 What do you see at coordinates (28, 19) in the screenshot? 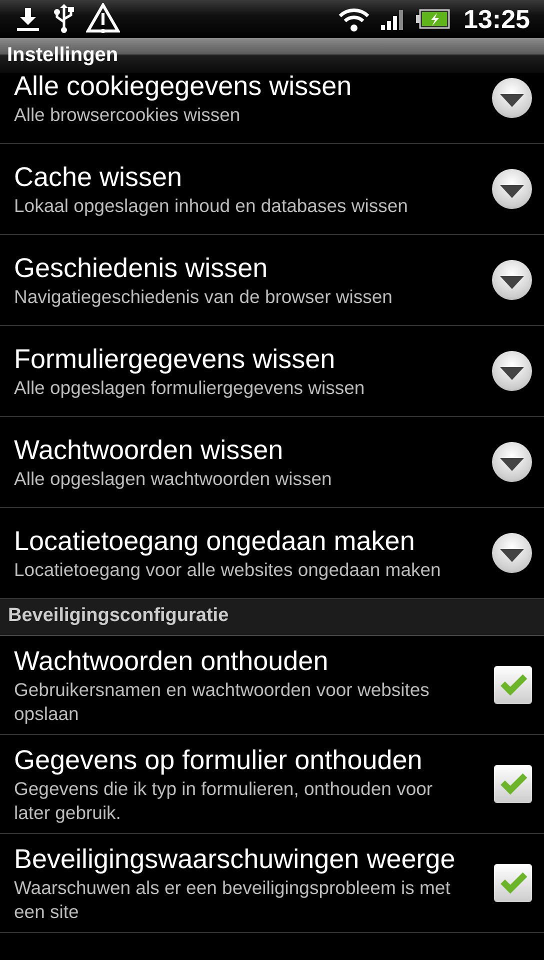
I see `download-icon` at bounding box center [28, 19].